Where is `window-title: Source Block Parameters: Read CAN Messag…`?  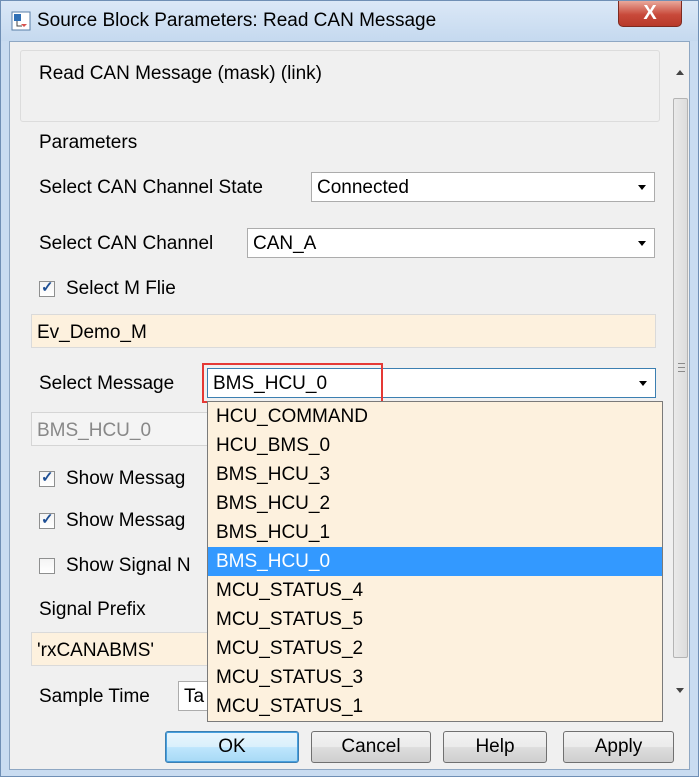 window-title: Source Block Parameters: Read CAN Messag… is located at coordinates (237, 20).